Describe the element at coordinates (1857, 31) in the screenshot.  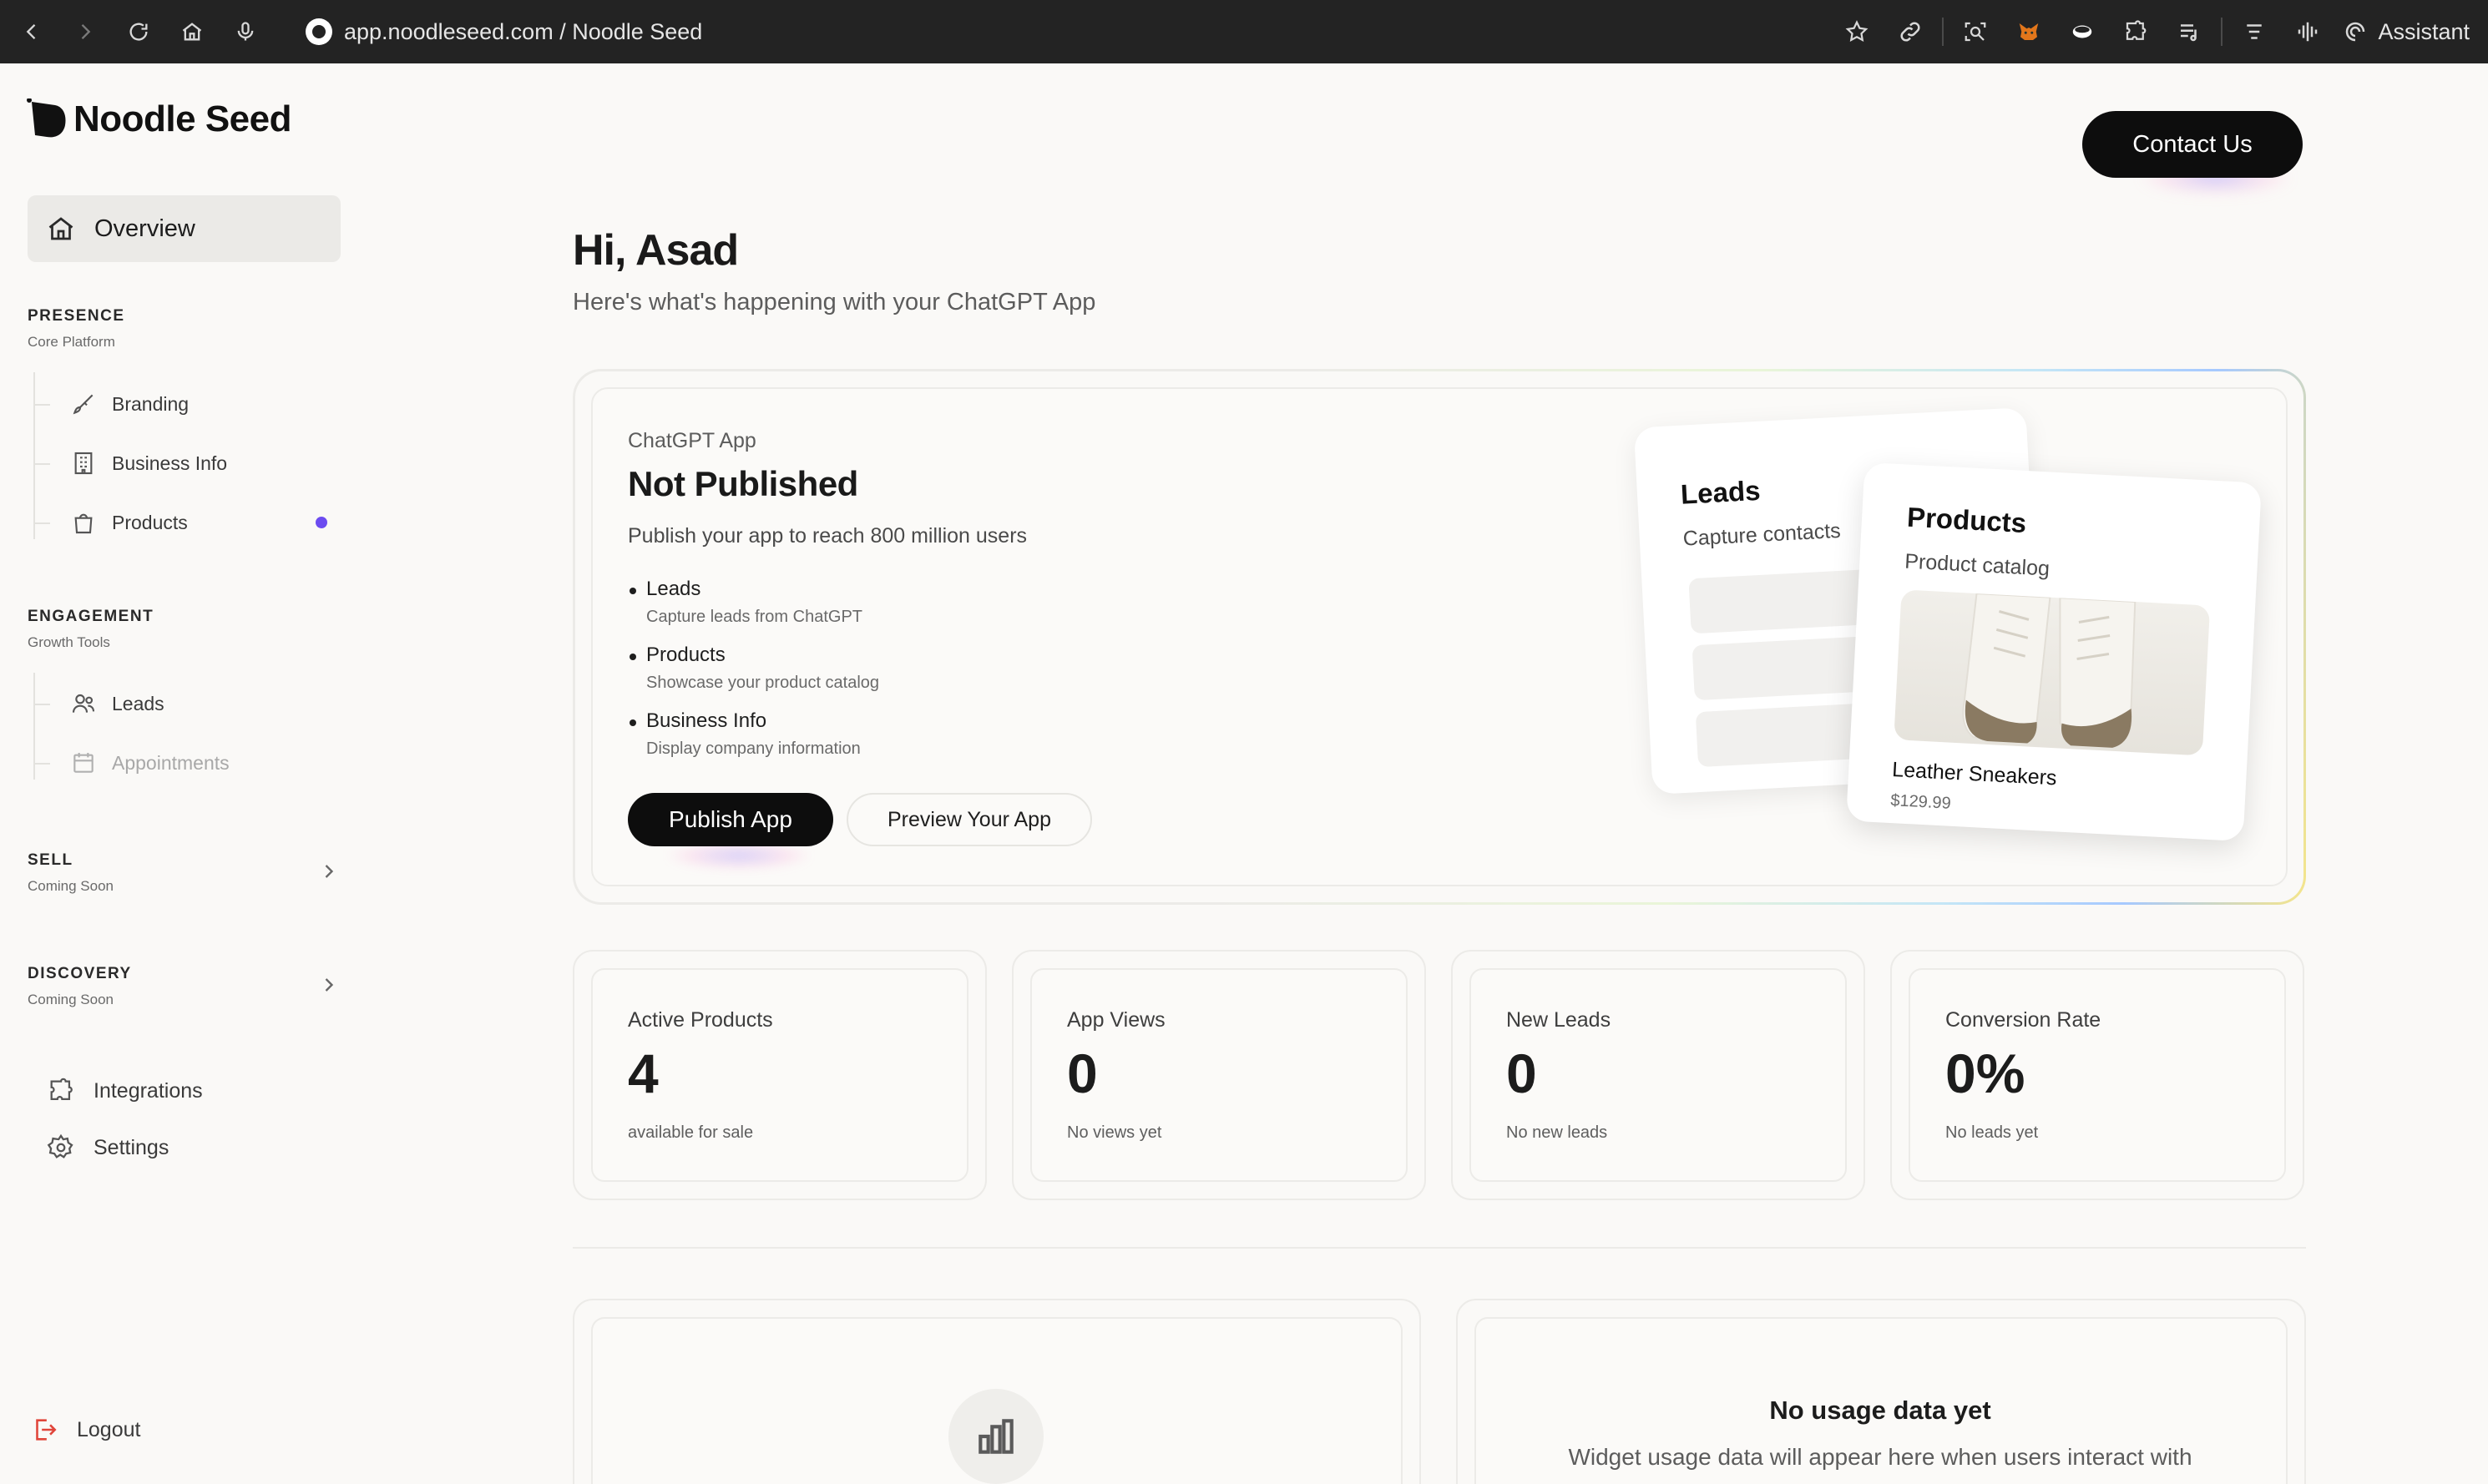
I see `bookmark-button` at that location.